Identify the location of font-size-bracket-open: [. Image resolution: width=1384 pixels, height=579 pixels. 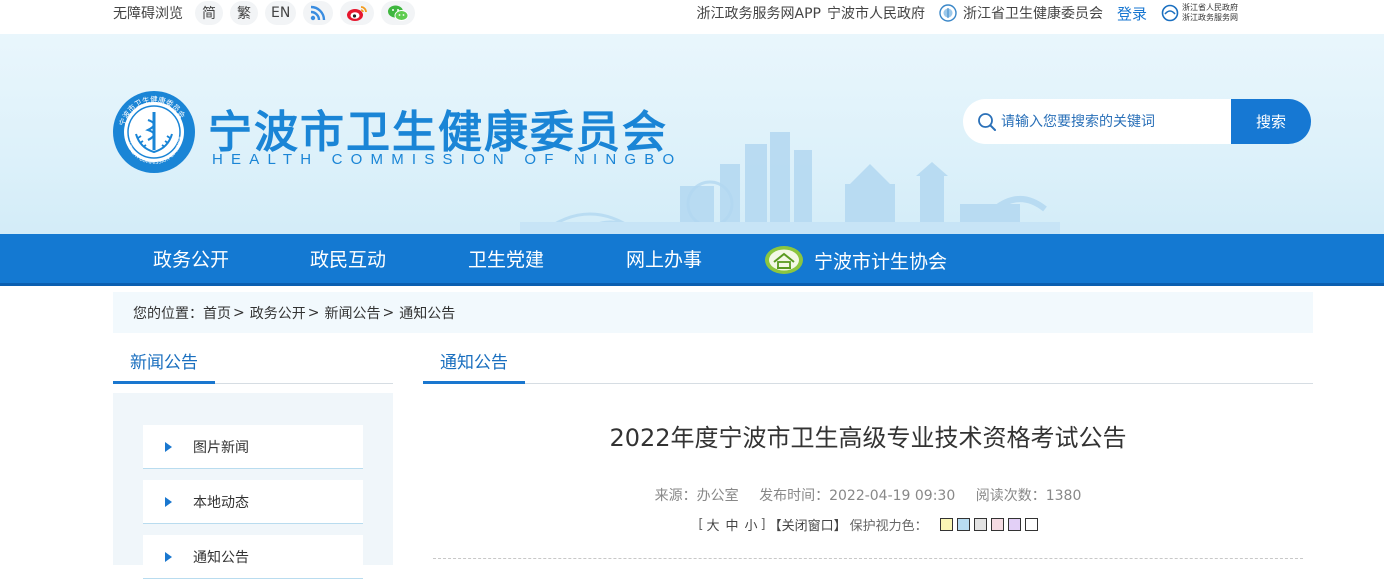
(701, 524).